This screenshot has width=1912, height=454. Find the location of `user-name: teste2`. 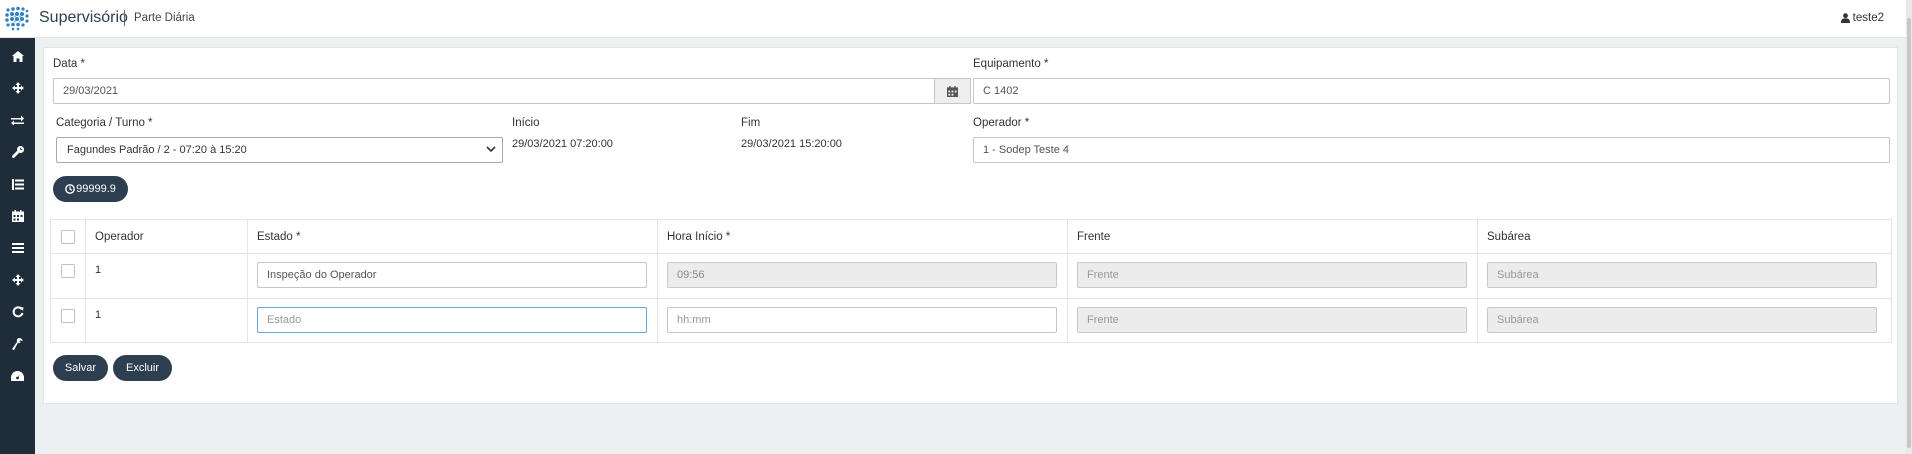

user-name: teste2 is located at coordinates (1868, 18).